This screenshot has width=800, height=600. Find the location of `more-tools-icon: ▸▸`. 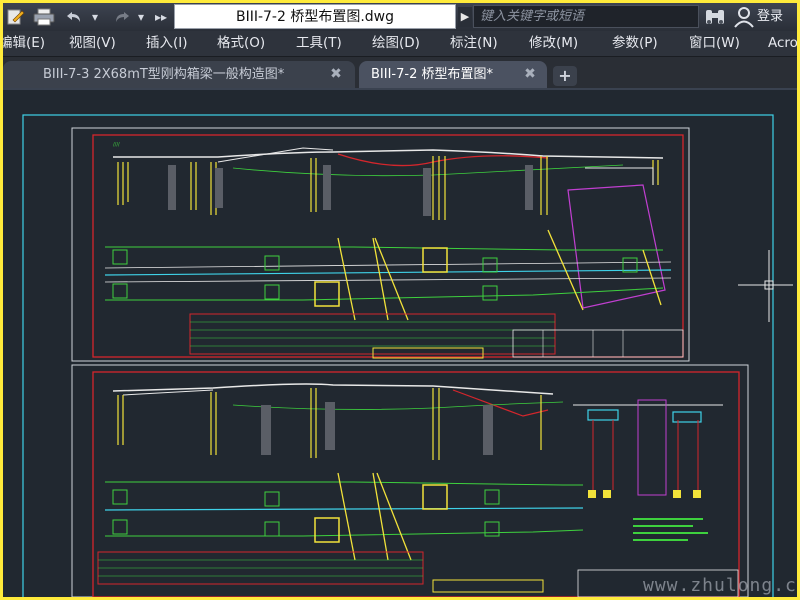

more-tools-icon: ▸▸ is located at coordinates (161, 17).